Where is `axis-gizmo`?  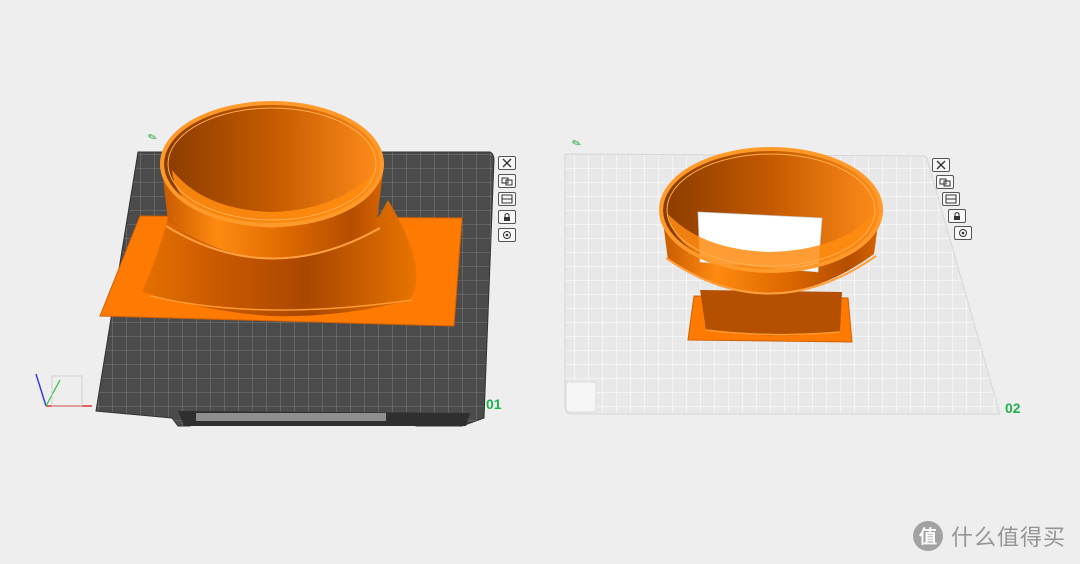 axis-gizmo is located at coordinates (63, 390).